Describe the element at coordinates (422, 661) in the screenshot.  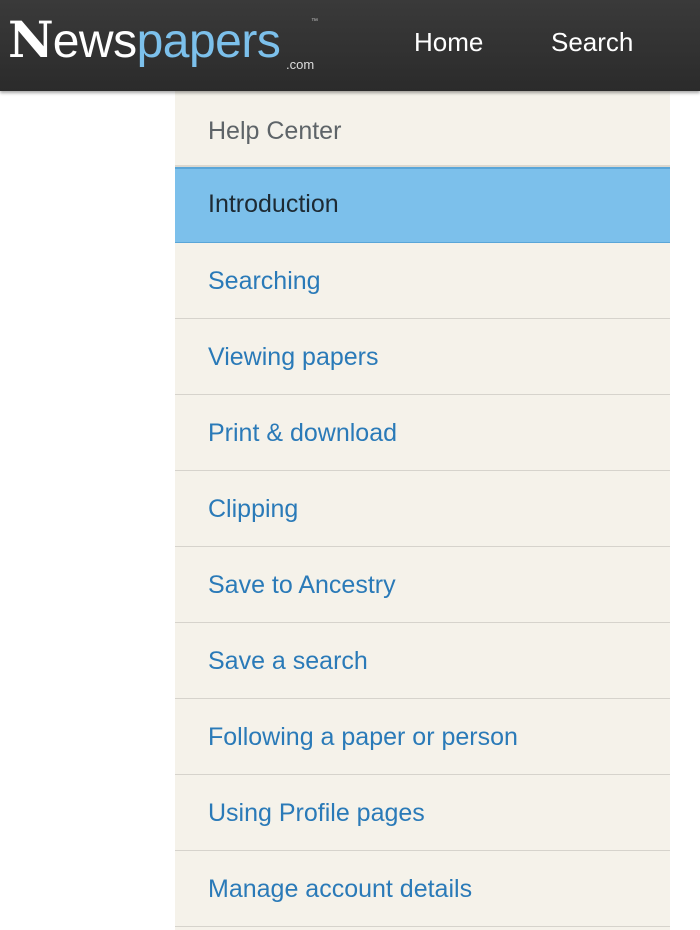
I see `menu-item-save-a-search: Save a search` at that location.